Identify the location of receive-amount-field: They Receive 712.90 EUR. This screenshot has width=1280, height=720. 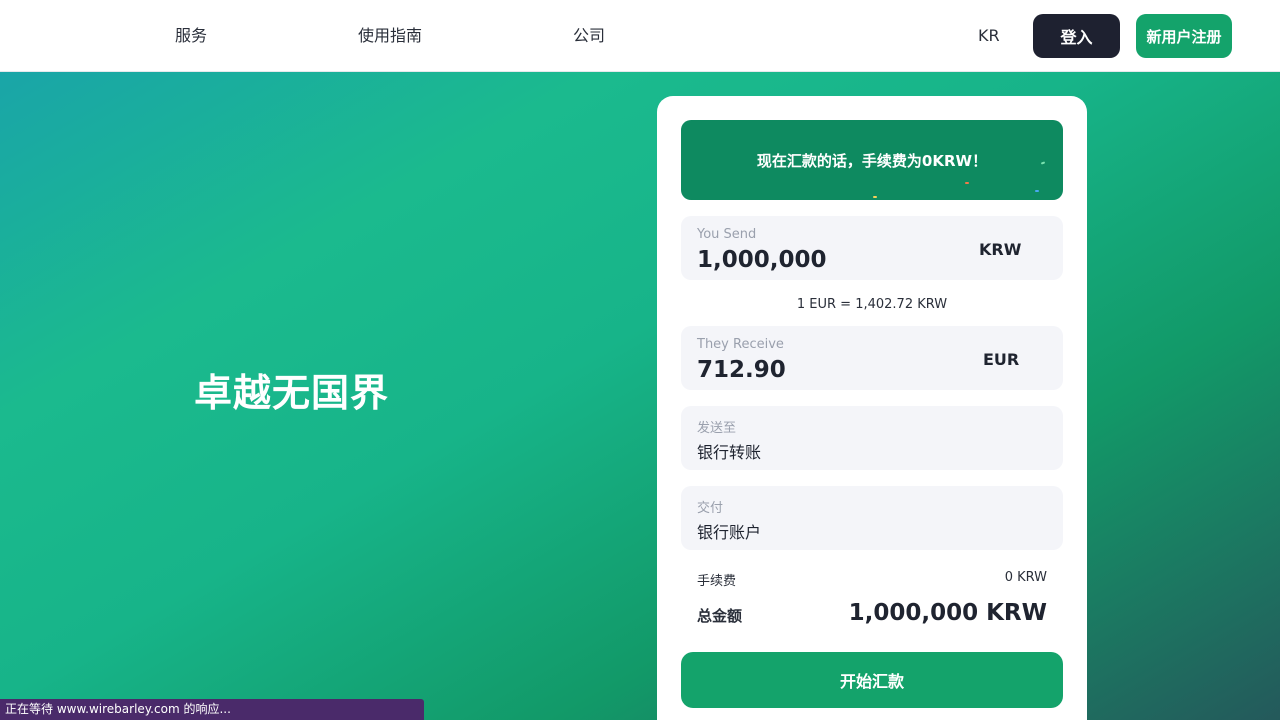
(872, 358).